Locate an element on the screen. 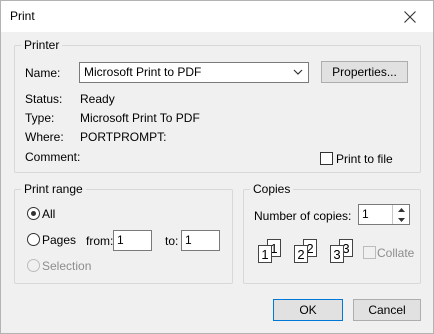 The image size is (434, 334). print-to-file-checkbox is located at coordinates (326, 158).